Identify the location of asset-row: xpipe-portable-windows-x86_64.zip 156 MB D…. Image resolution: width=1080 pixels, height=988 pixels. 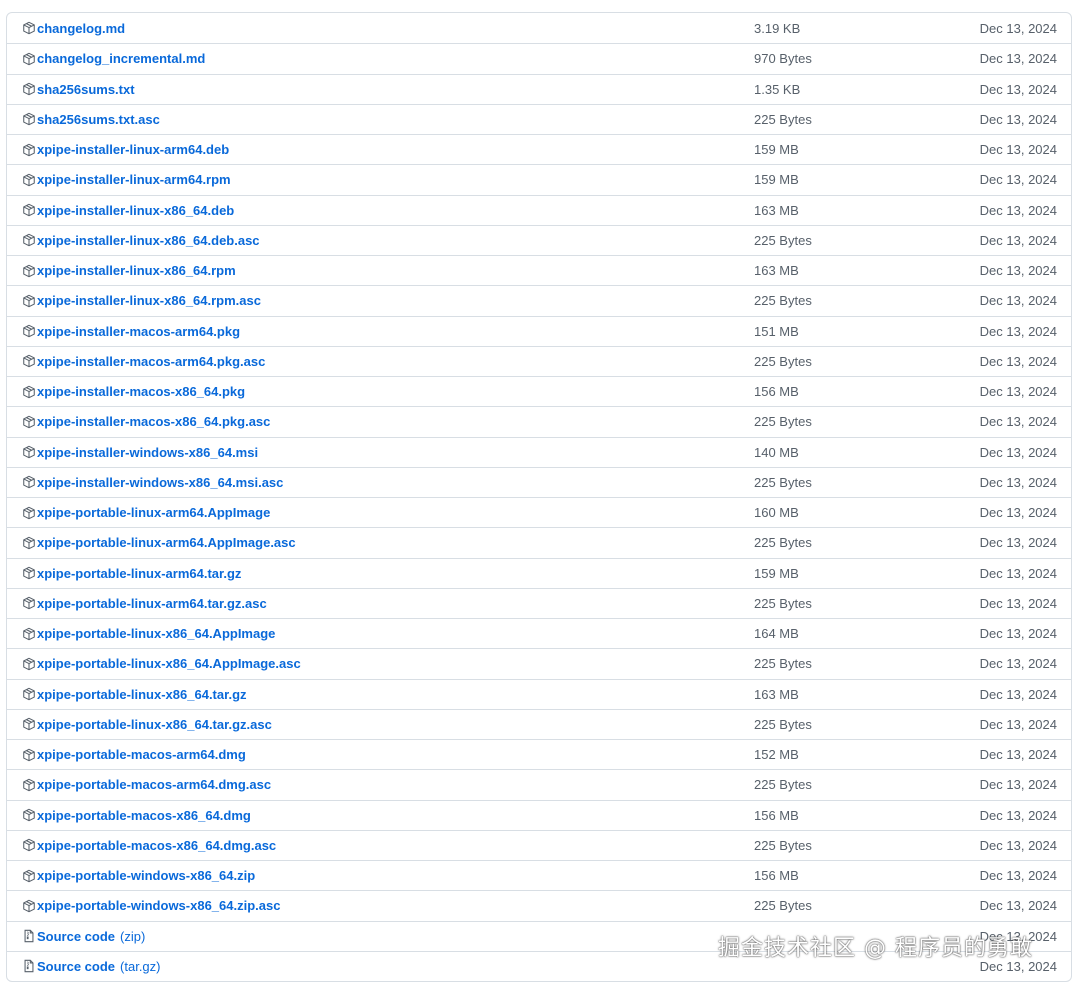
(539, 875).